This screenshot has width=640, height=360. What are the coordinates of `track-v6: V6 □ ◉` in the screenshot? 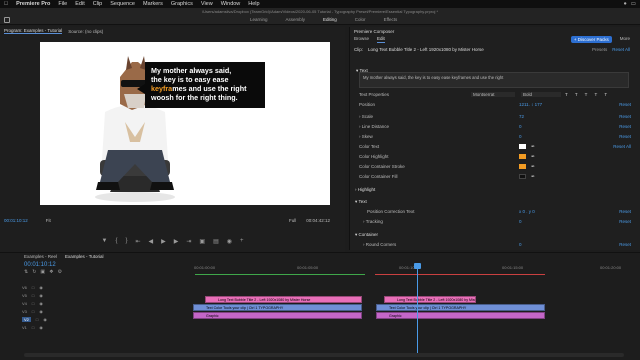 It's located at (57, 287).